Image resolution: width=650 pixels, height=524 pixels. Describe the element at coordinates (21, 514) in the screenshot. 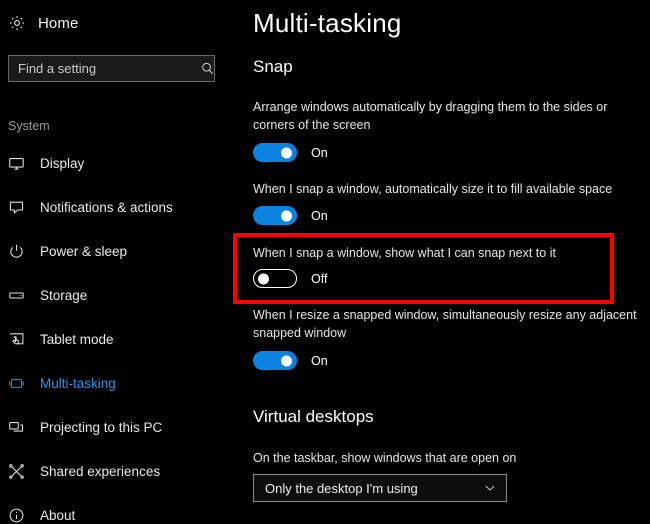

I see `info-circle-icon` at that location.